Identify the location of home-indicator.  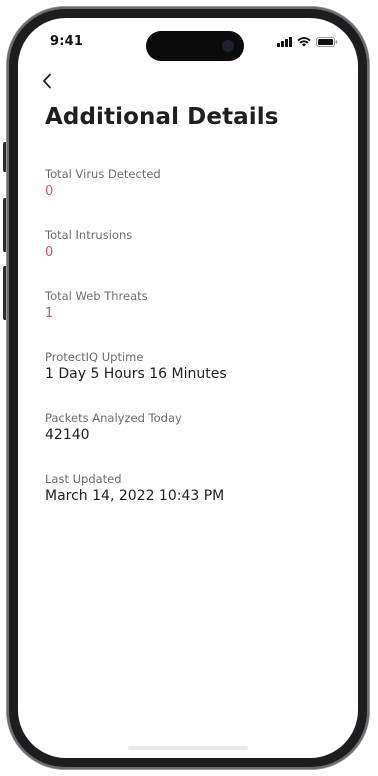
(188, 748).